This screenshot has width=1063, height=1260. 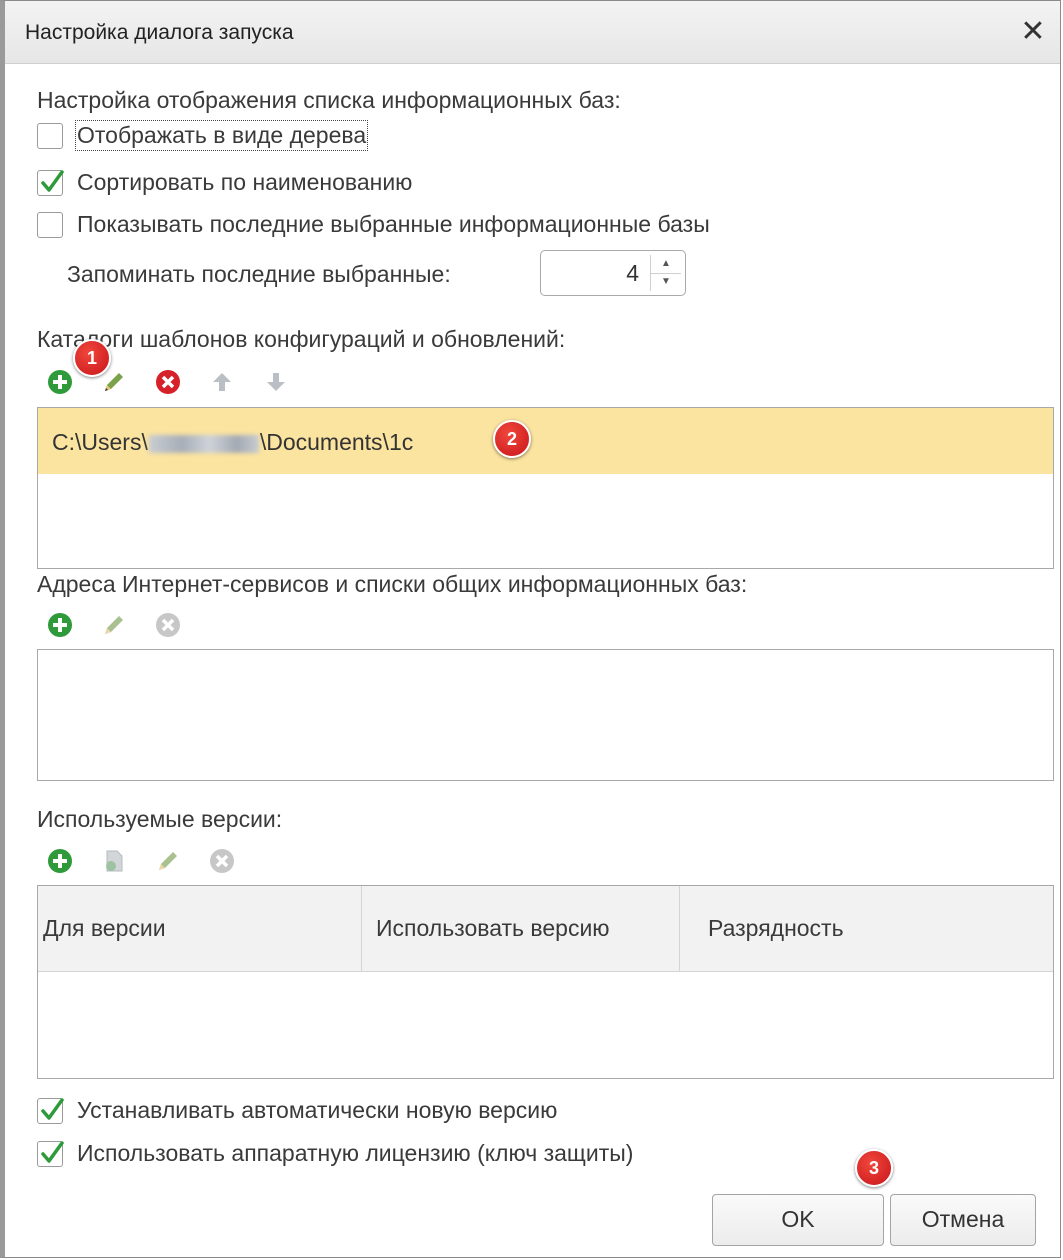 What do you see at coordinates (245, 182) in the screenshot?
I see `sort-by-name-label: Сортировать по наименованию` at bounding box center [245, 182].